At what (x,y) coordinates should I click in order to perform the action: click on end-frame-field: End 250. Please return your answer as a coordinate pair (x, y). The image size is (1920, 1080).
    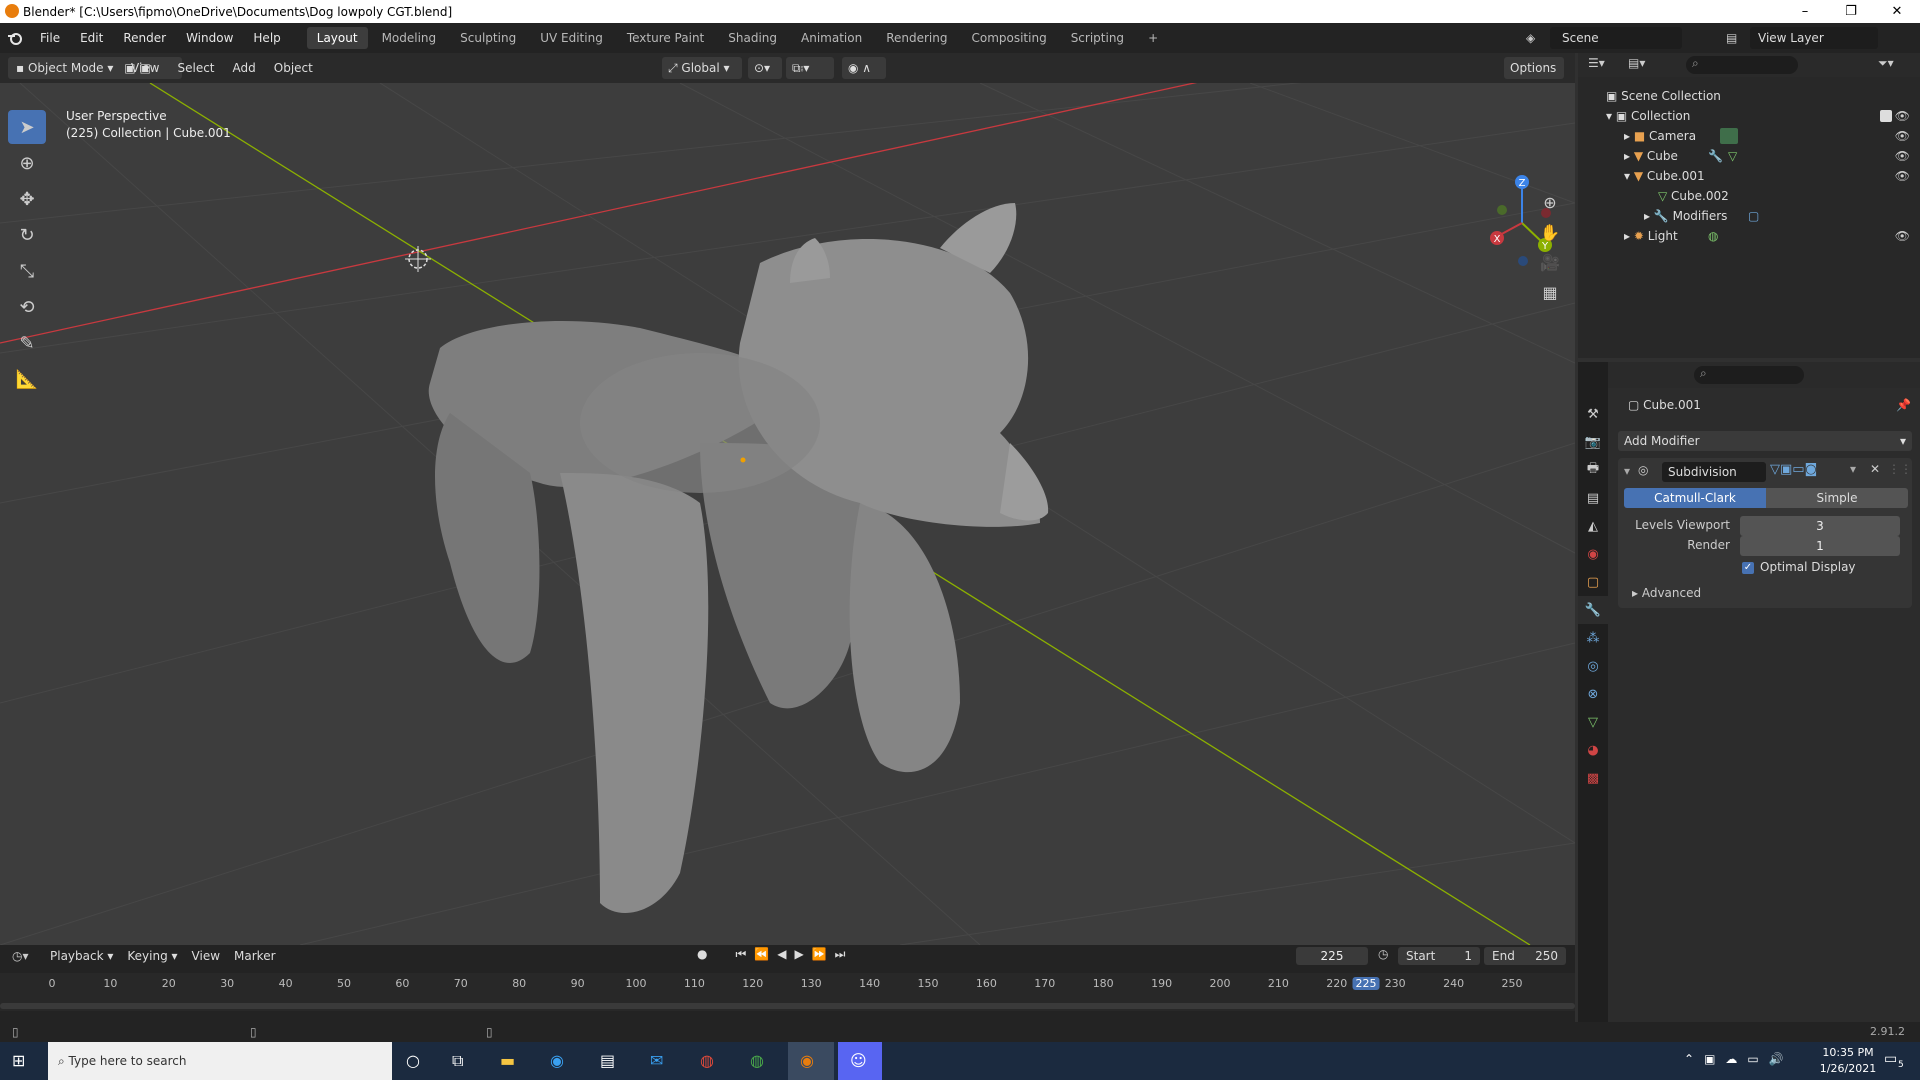
    Looking at the image, I should click on (1525, 956).